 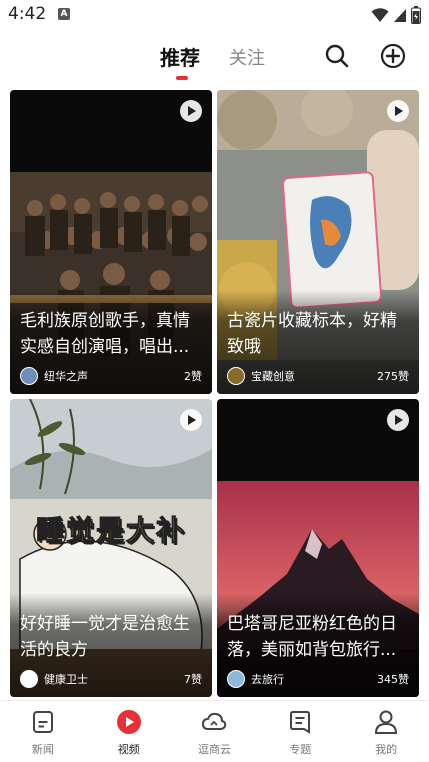 I want to click on bottom-nav: 新闻 视频 逗商云 专题 我的, so click(x=214, y=731).